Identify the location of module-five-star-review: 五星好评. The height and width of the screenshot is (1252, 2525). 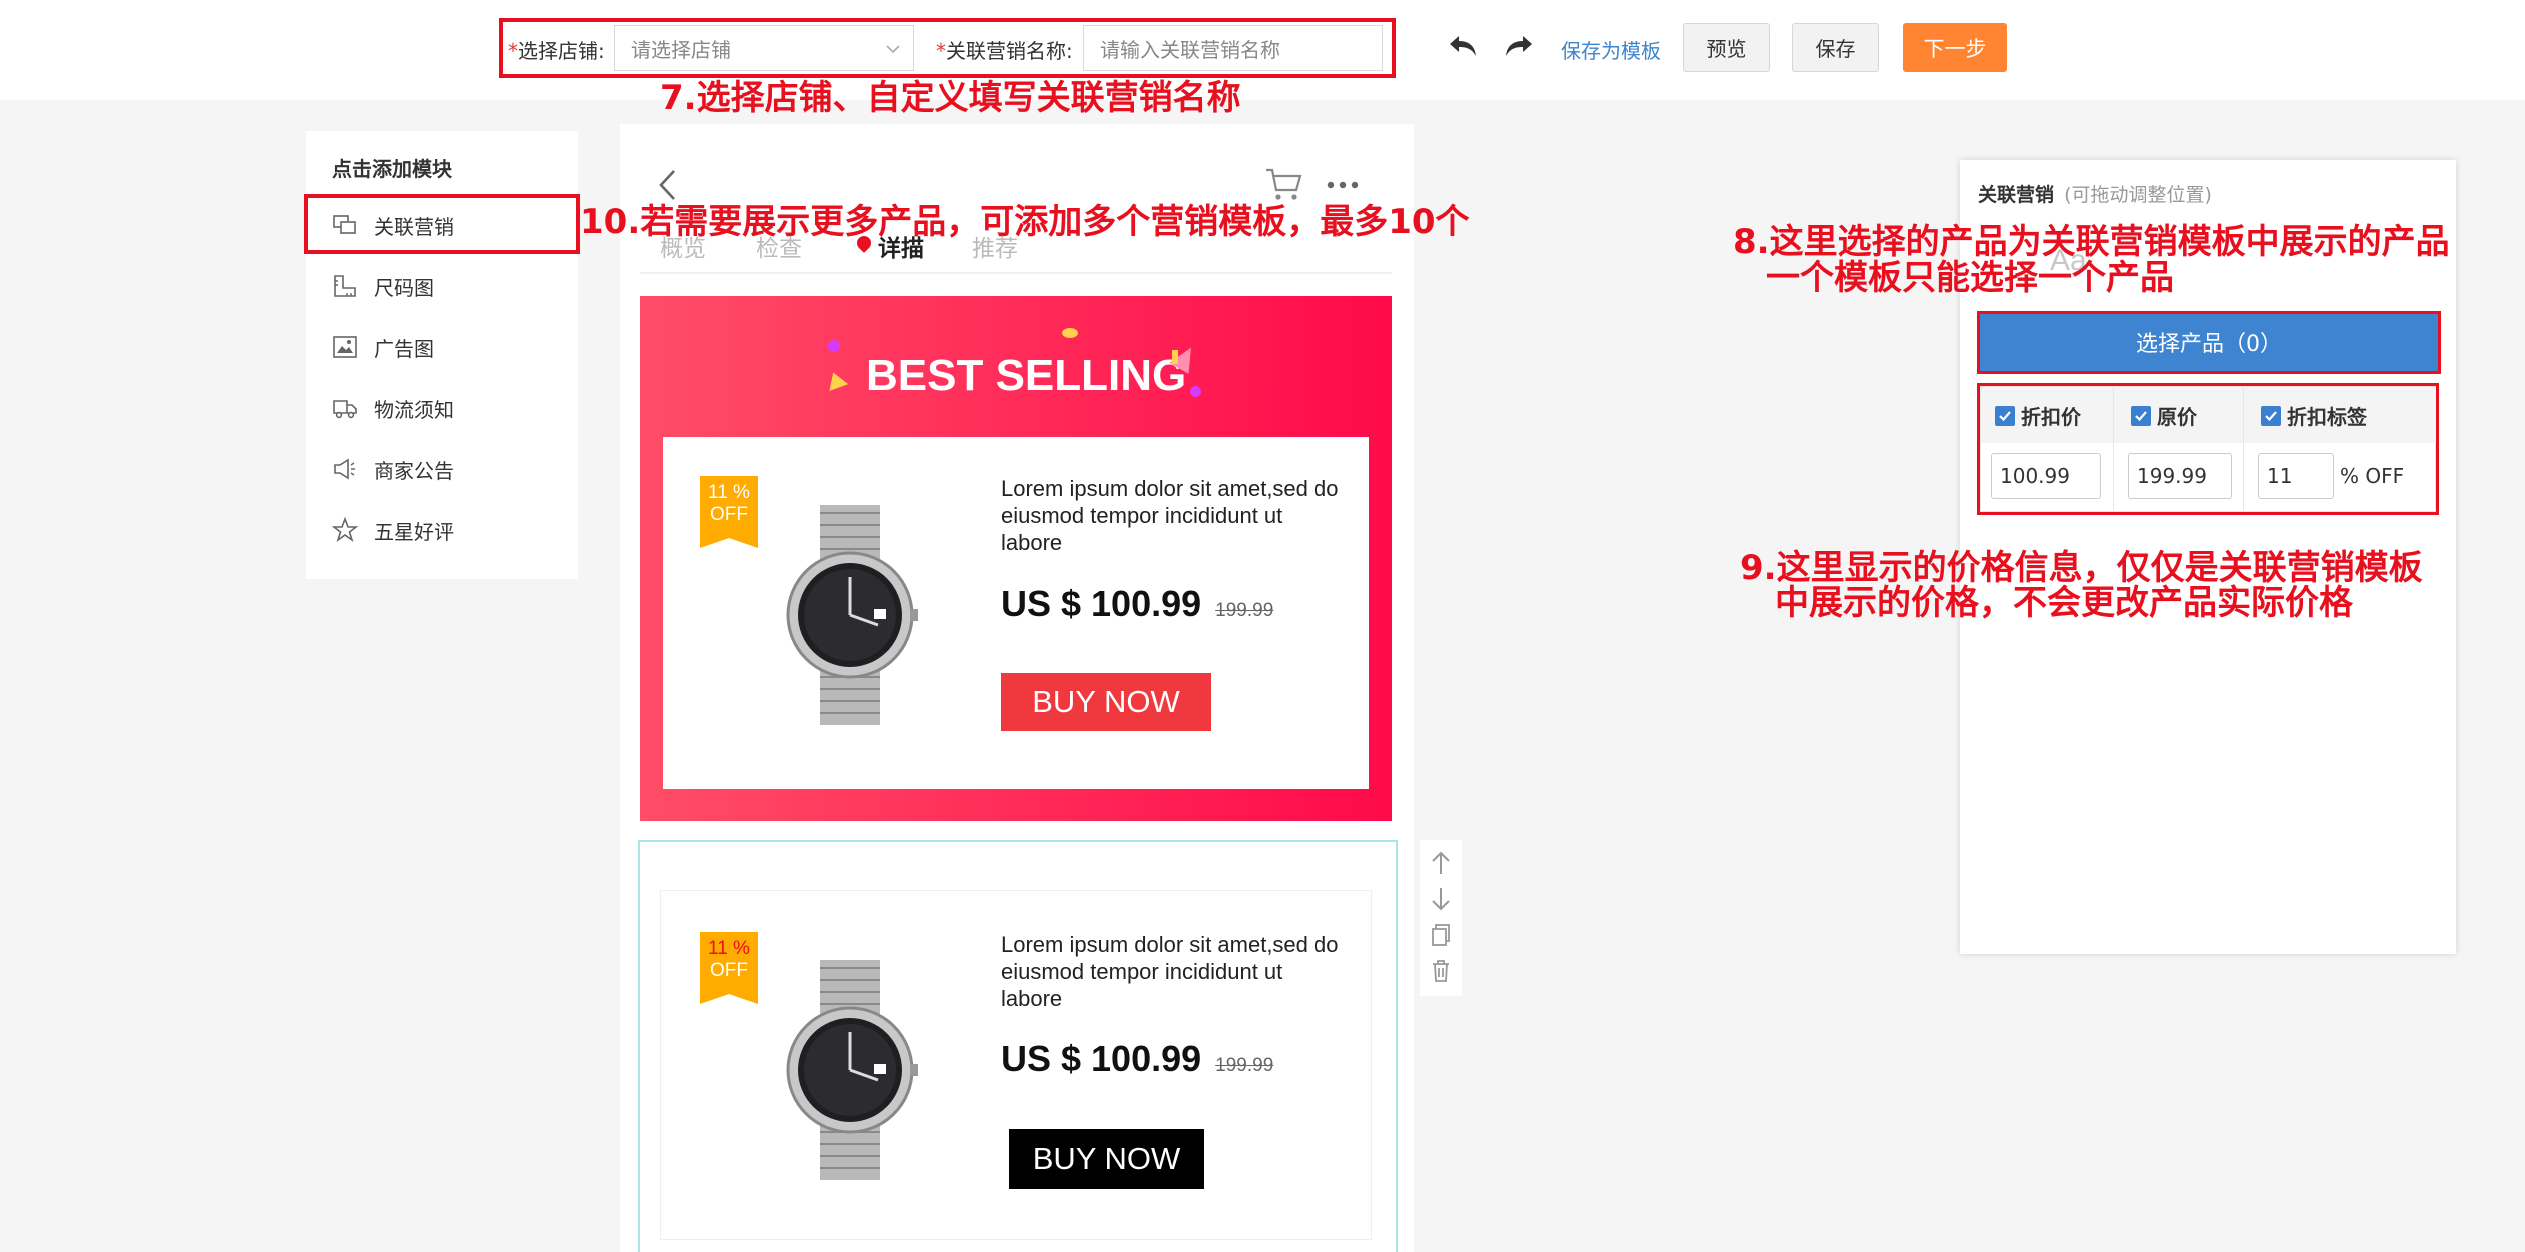
(442, 530).